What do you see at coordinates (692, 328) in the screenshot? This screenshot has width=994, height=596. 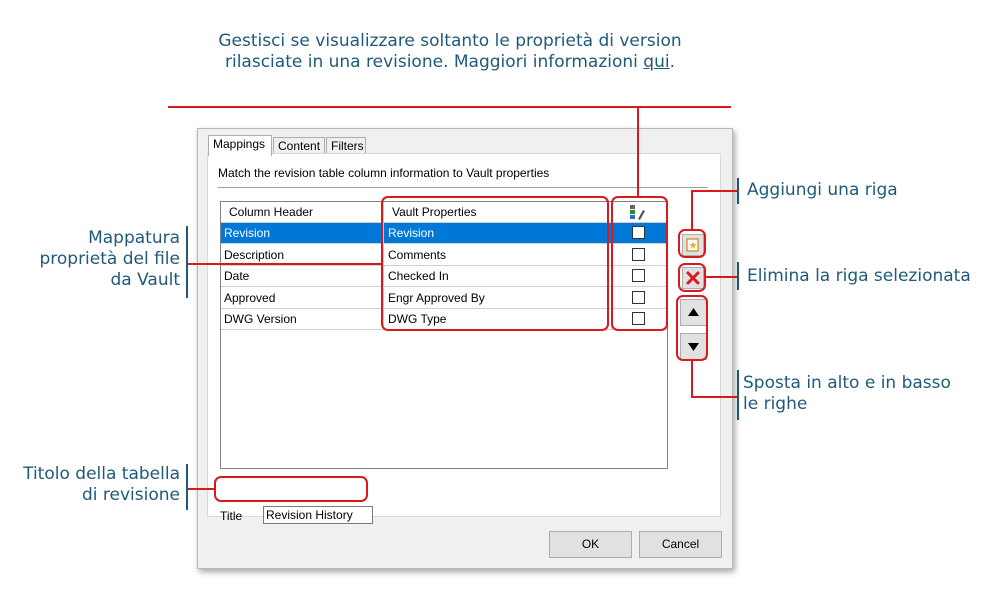 I see `move-buttons-highlight` at bounding box center [692, 328].